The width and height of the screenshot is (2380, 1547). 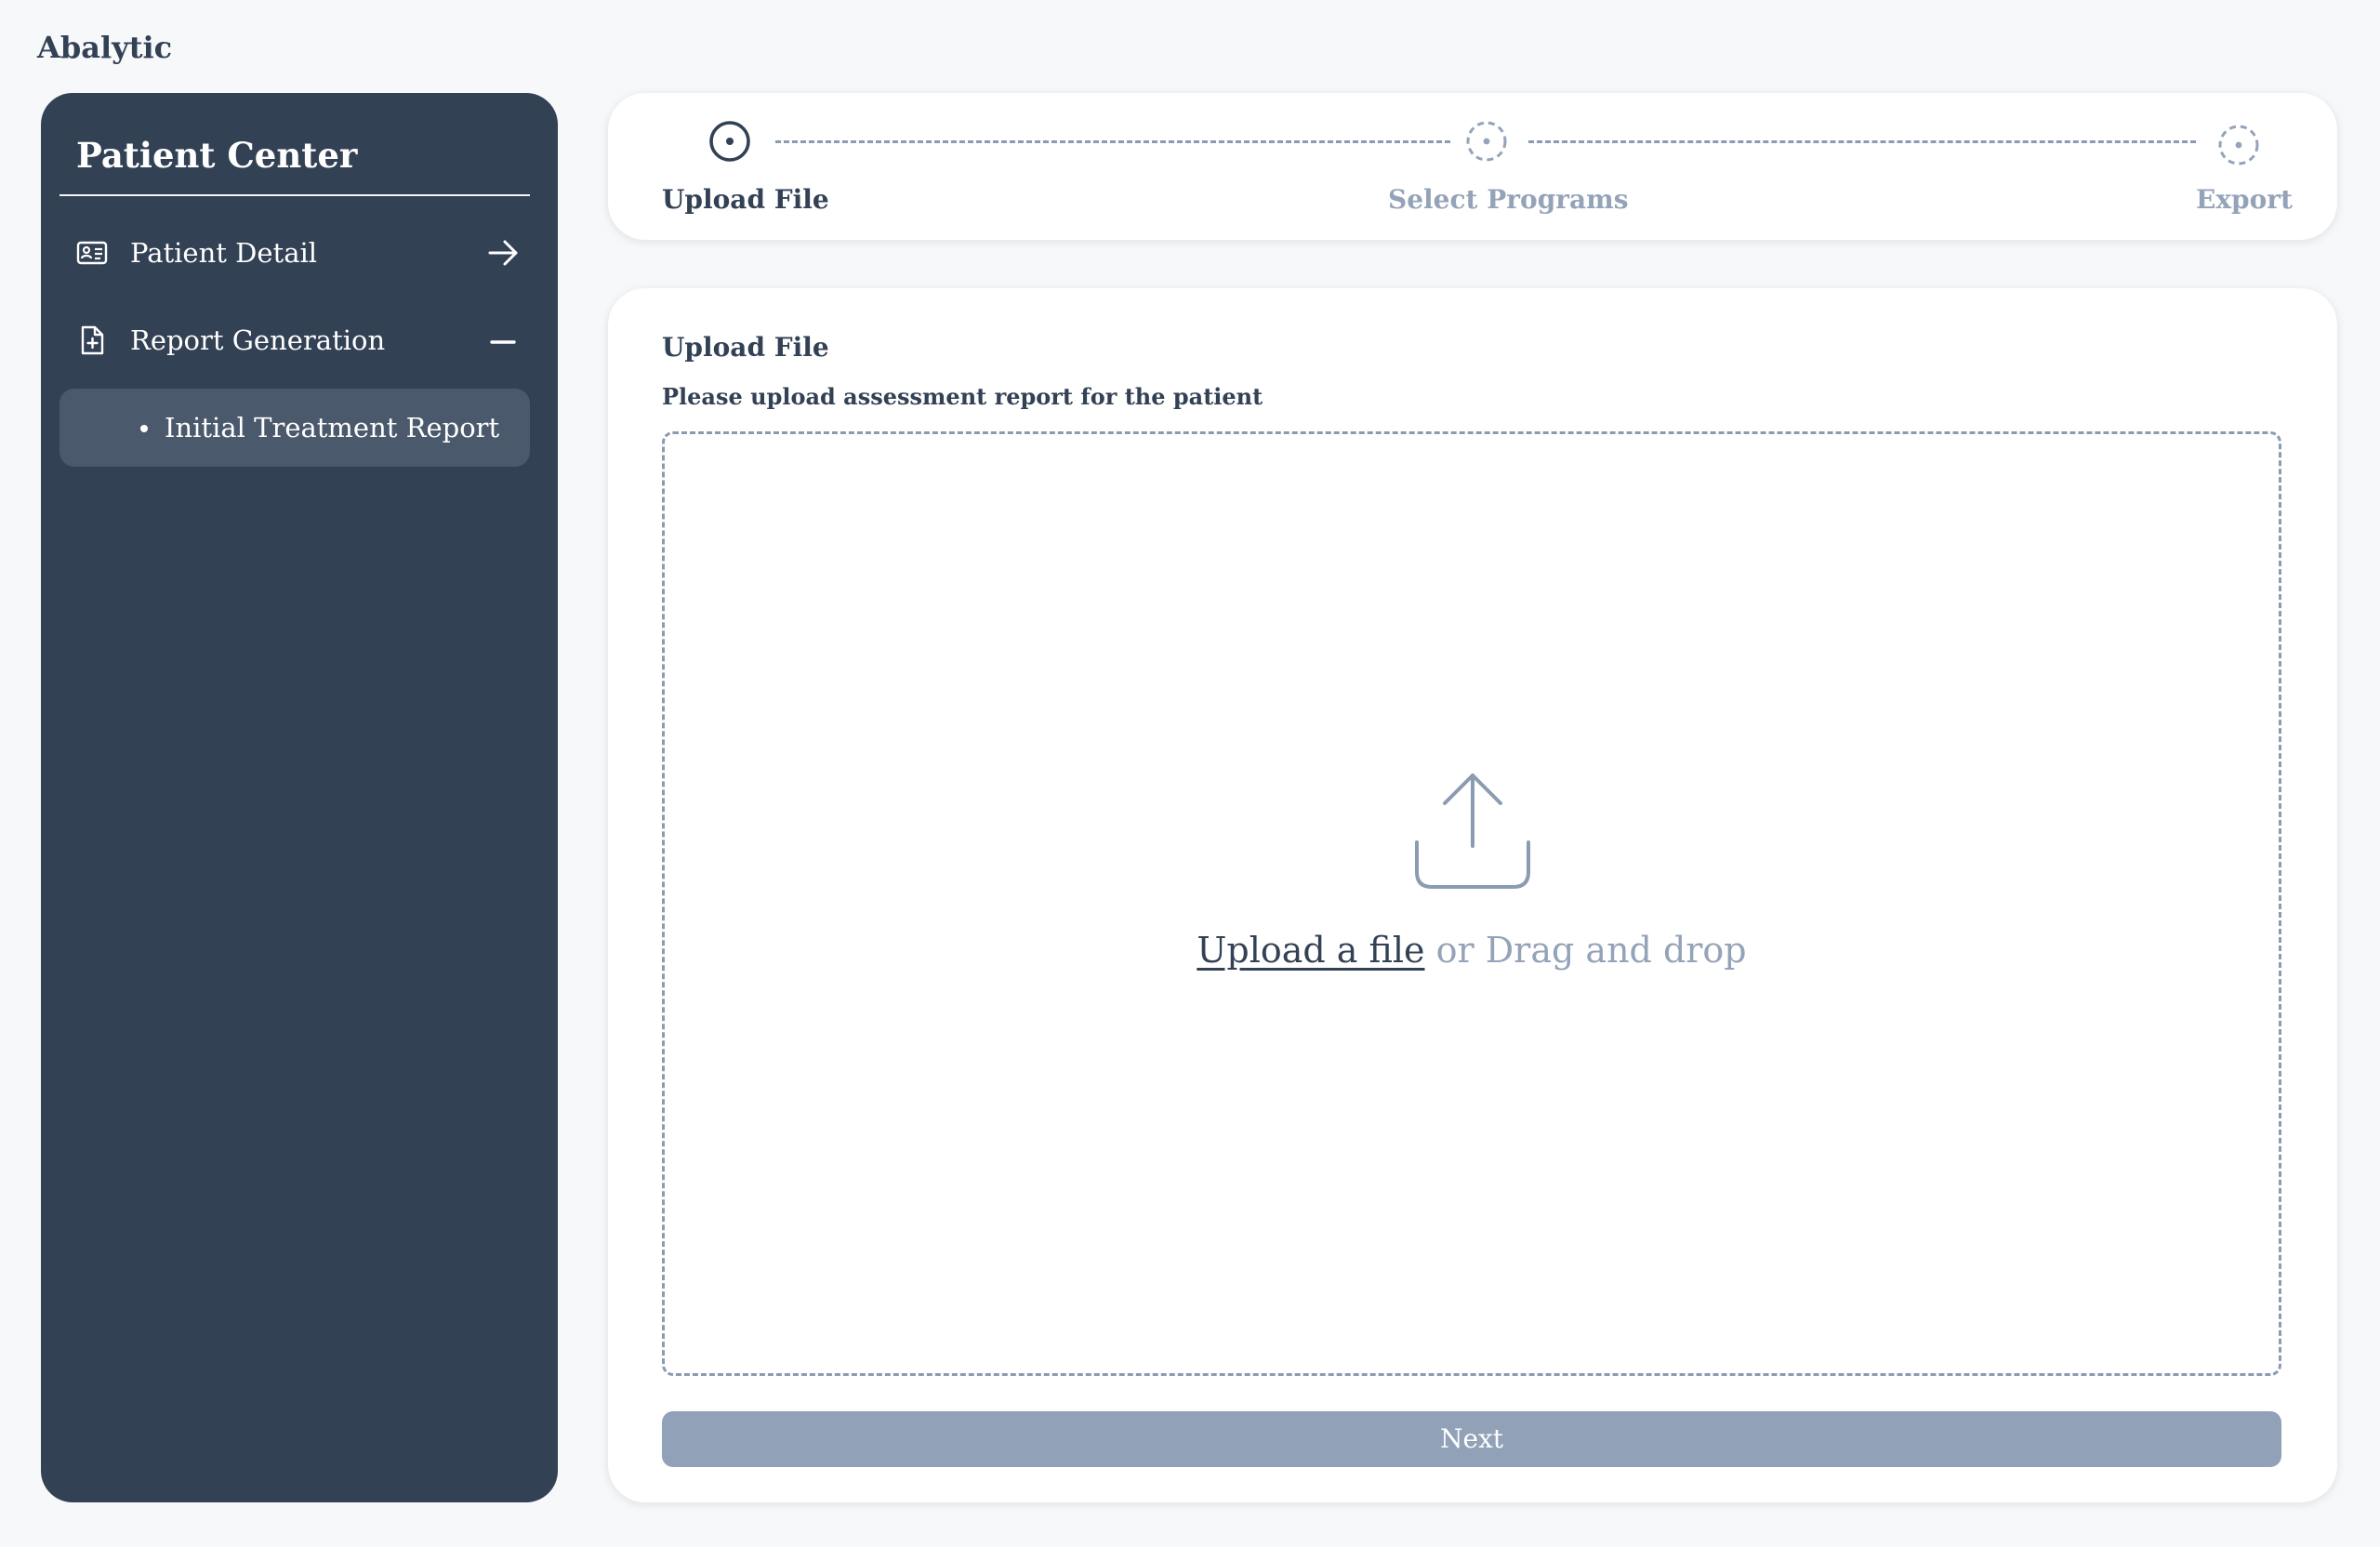 I want to click on sidebar-divider, so click(x=295, y=195).